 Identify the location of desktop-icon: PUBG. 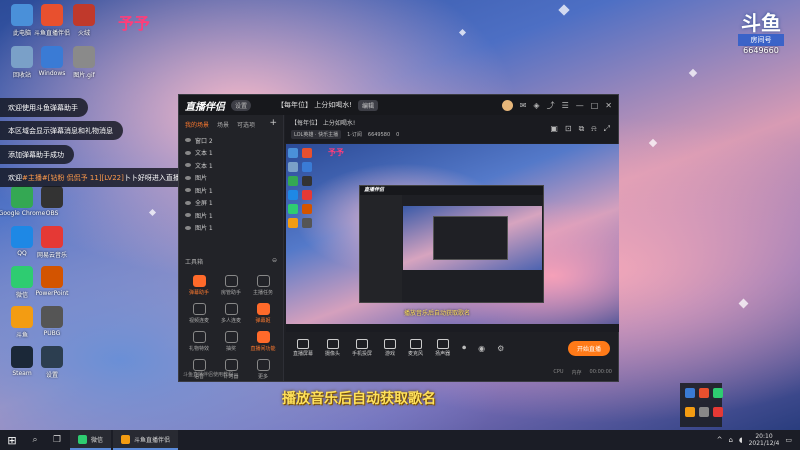
(52, 321).